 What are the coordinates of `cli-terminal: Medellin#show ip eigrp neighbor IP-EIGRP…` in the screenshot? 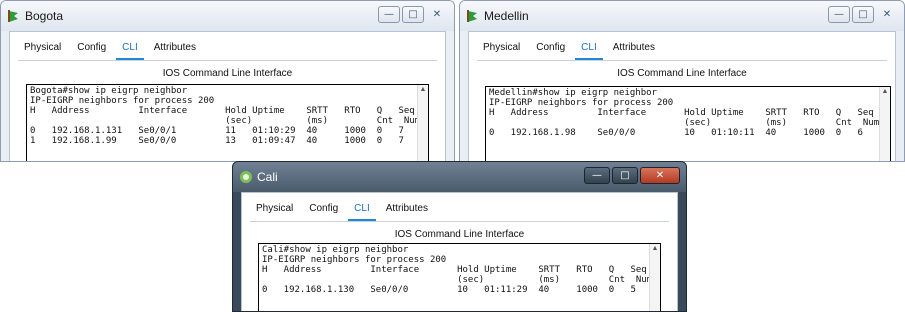 It's located at (688, 123).